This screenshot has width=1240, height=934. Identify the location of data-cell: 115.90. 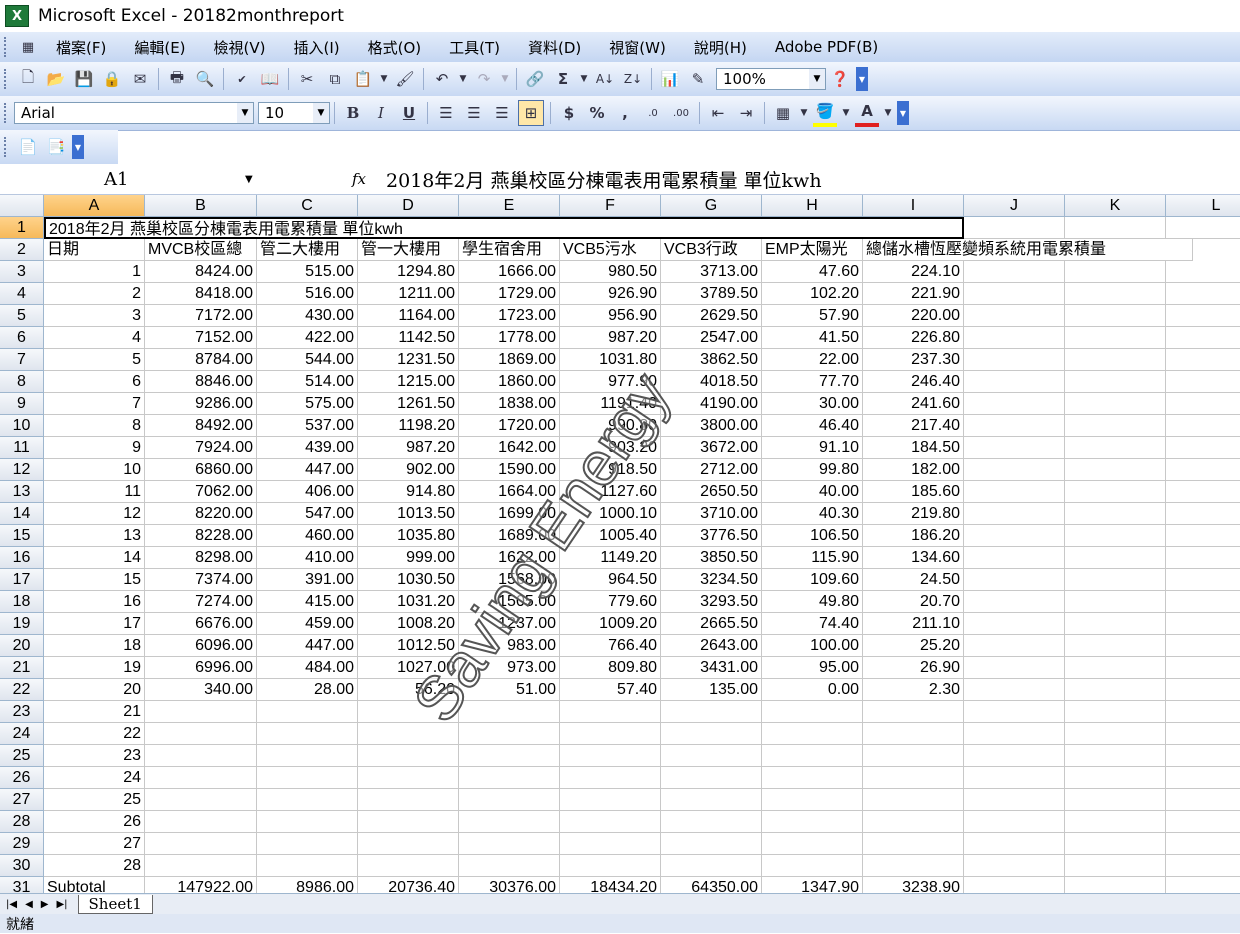
(812, 558).